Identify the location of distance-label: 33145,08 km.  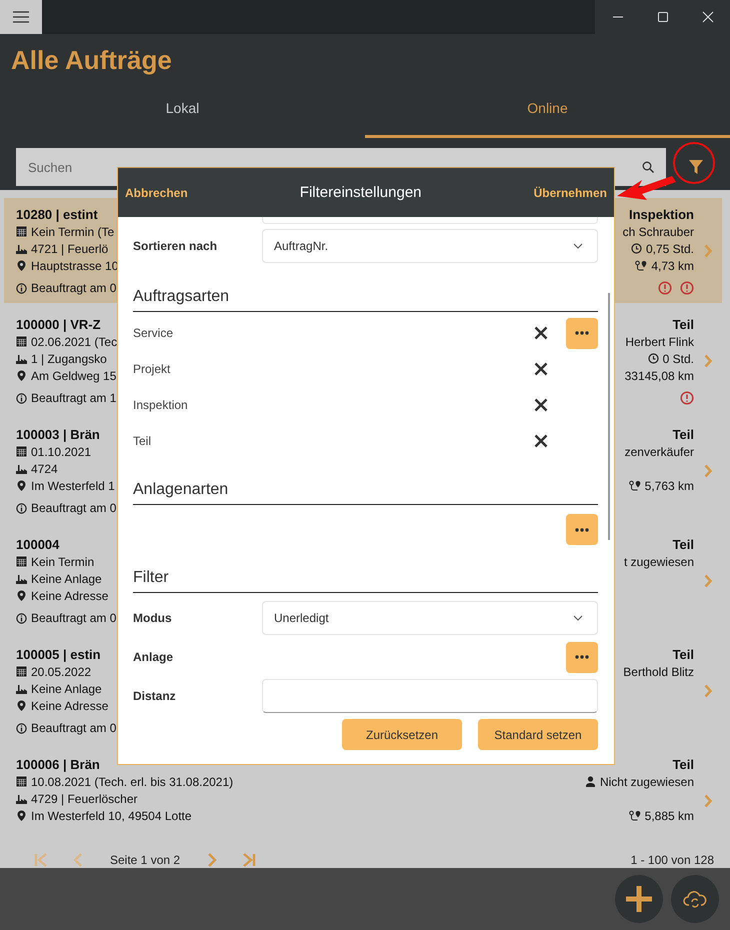
(659, 375).